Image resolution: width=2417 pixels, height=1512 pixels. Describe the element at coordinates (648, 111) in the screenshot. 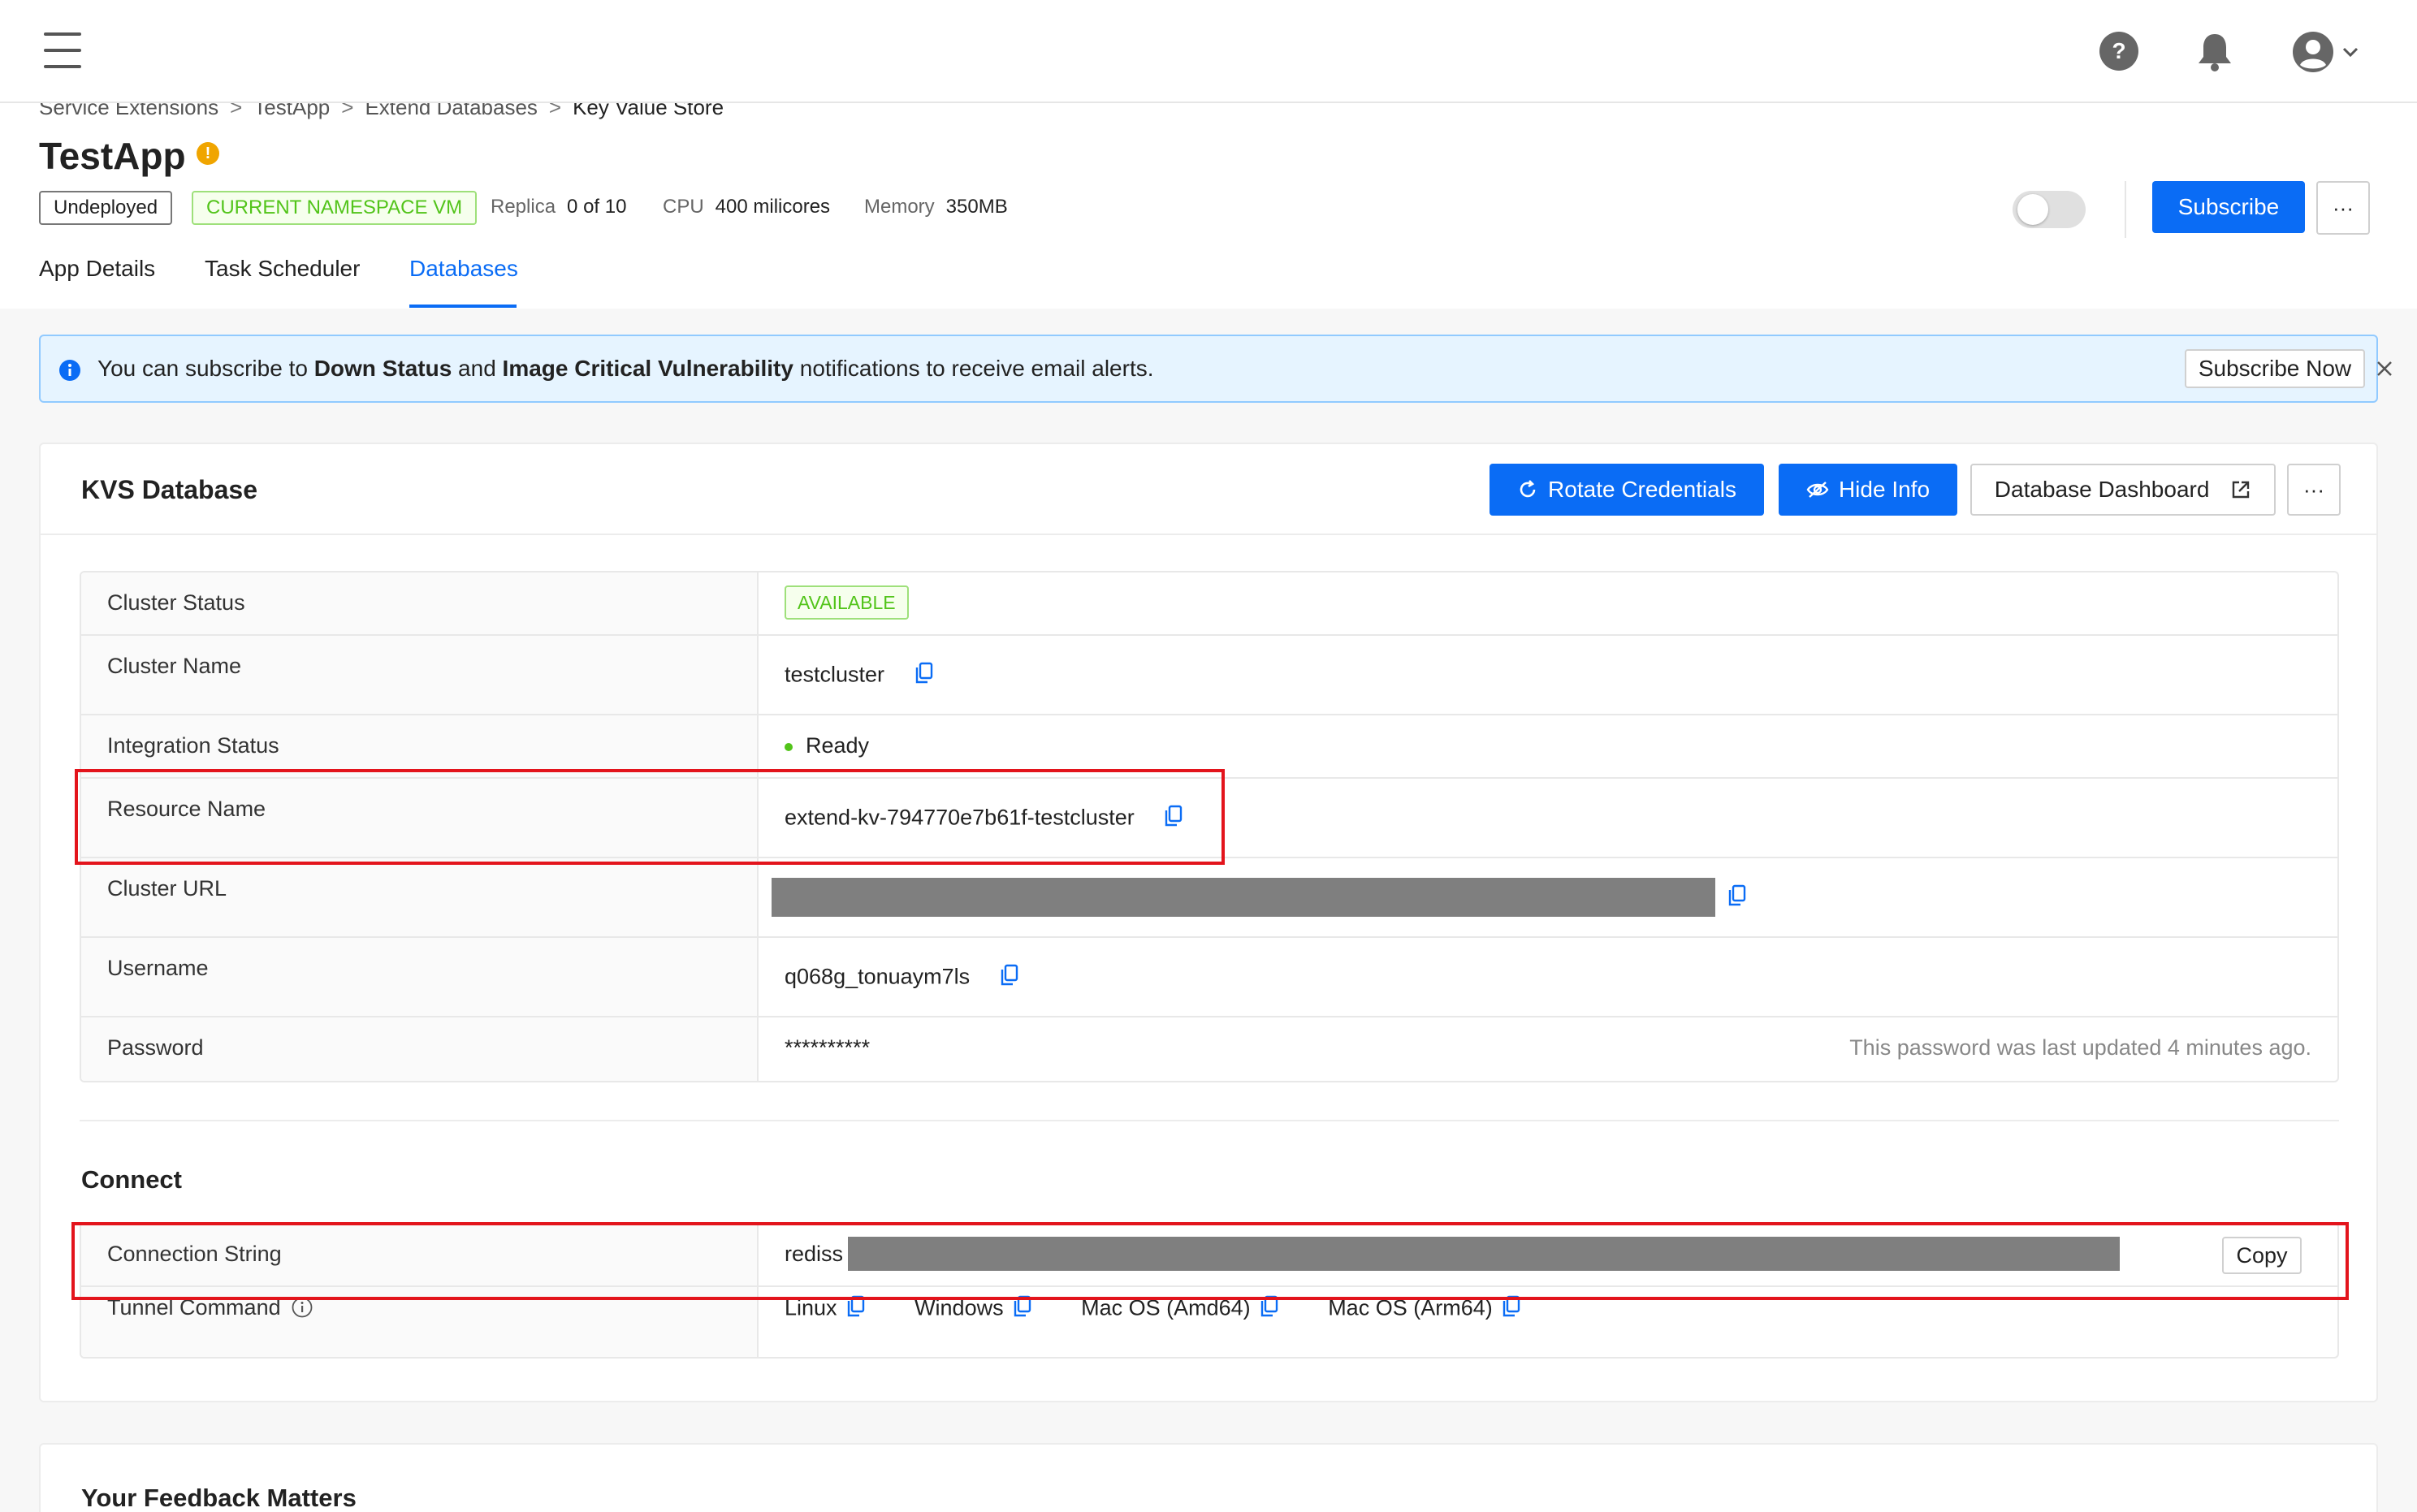

I see `breadcrumb-current: Key Value Store` at that location.